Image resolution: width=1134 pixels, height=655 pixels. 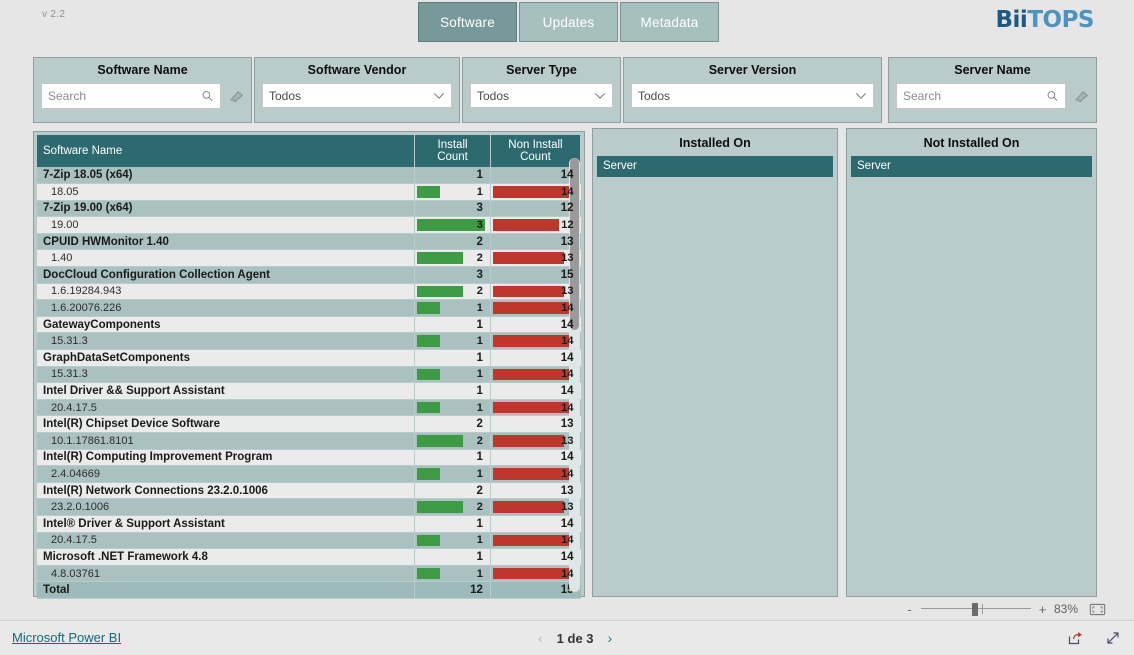 What do you see at coordinates (309, 424) in the screenshot?
I see `table-row: Intel(R) Chipset Device Software 2 13` at bounding box center [309, 424].